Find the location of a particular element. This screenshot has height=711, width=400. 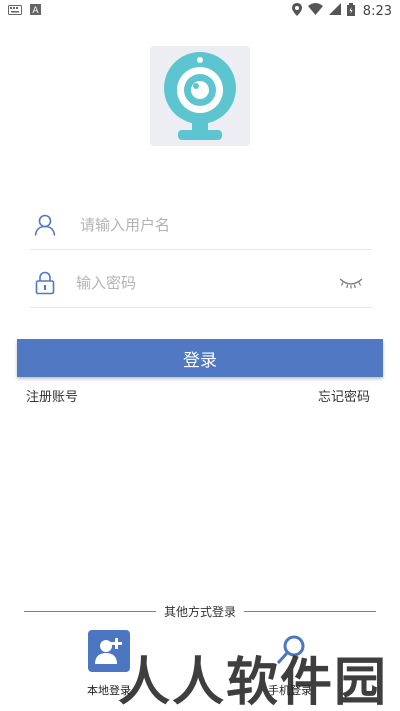

app-logo is located at coordinates (200, 96).